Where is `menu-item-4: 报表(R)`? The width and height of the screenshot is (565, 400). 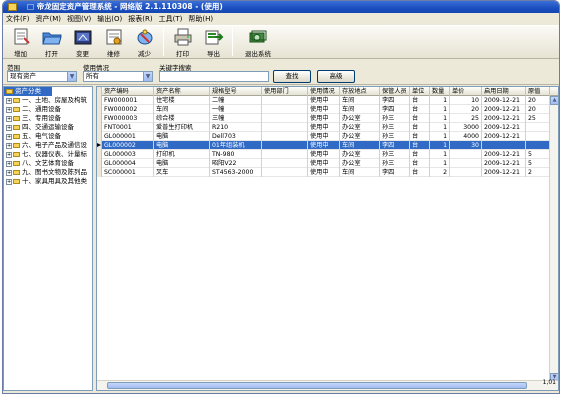
menu-item-4: 报表(R) is located at coordinates (140, 19).